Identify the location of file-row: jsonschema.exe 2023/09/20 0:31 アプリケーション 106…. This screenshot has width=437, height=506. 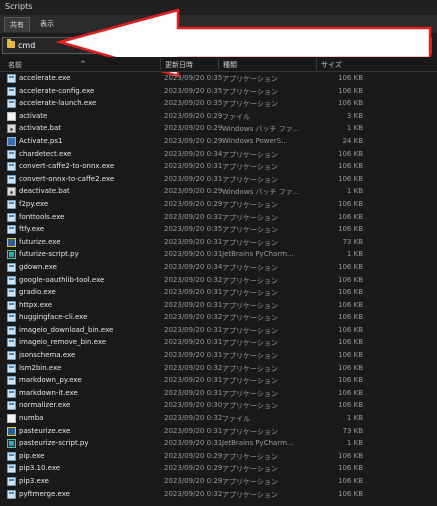
(218, 355).